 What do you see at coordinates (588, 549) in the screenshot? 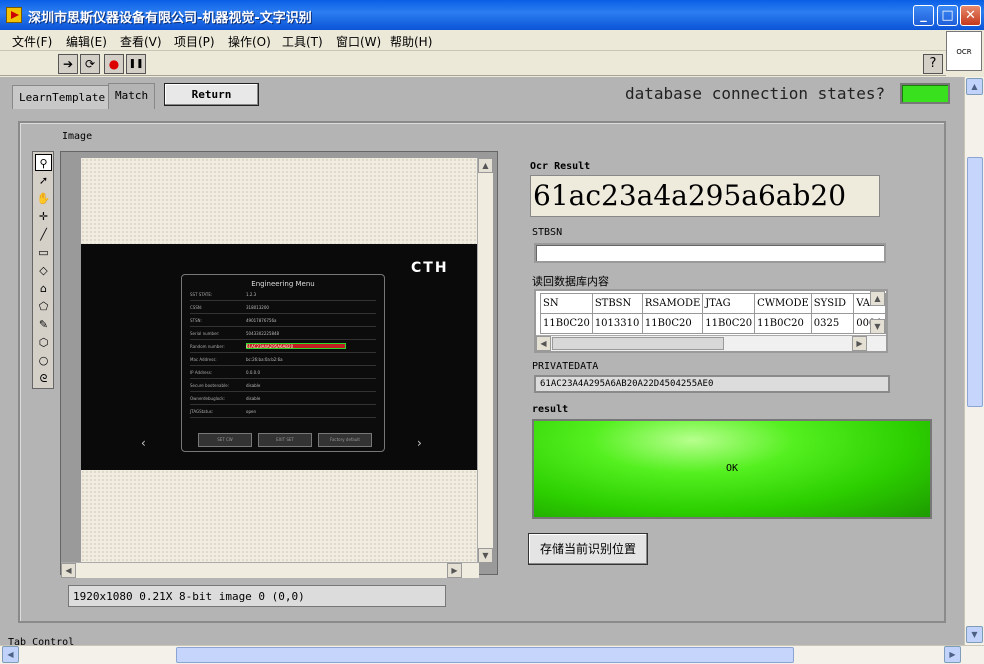
I see `save-recognition-position-button: 存储当前识别位置` at bounding box center [588, 549].